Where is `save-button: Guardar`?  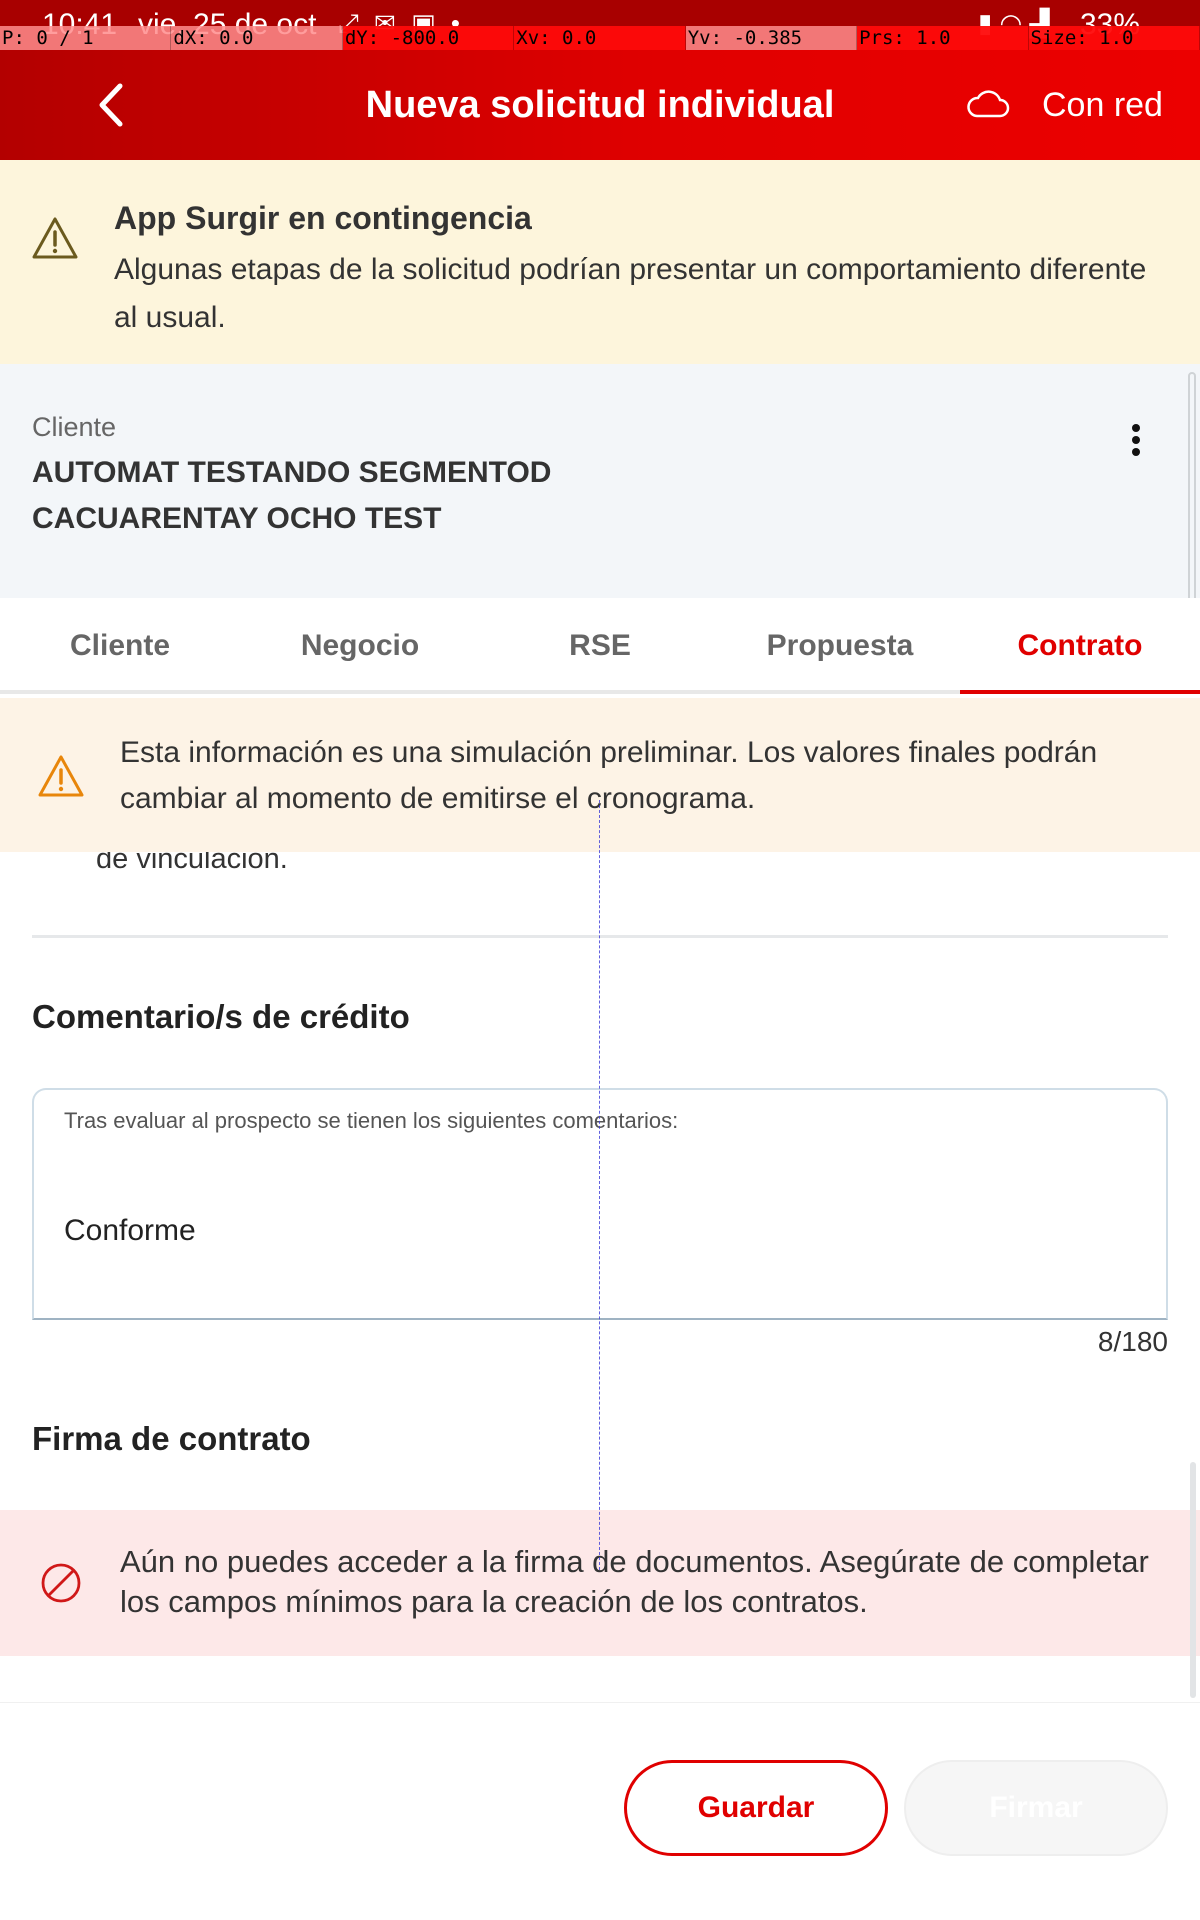 save-button: Guardar is located at coordinates (756, 1808).